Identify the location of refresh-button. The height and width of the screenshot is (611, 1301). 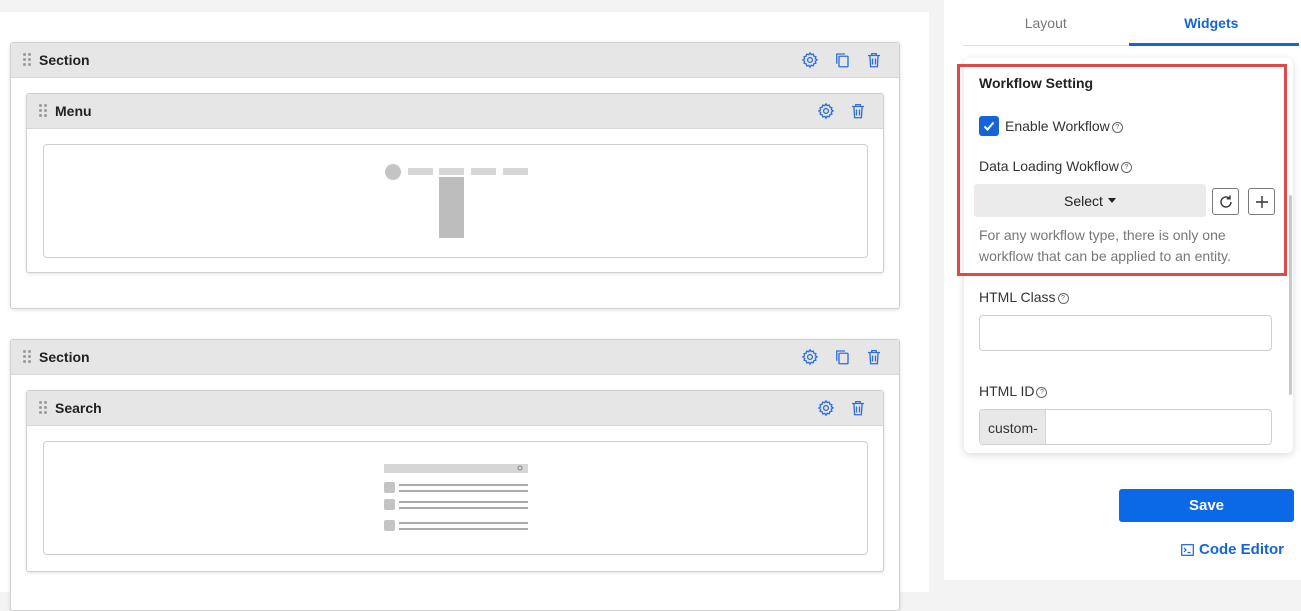
(1225, 201).